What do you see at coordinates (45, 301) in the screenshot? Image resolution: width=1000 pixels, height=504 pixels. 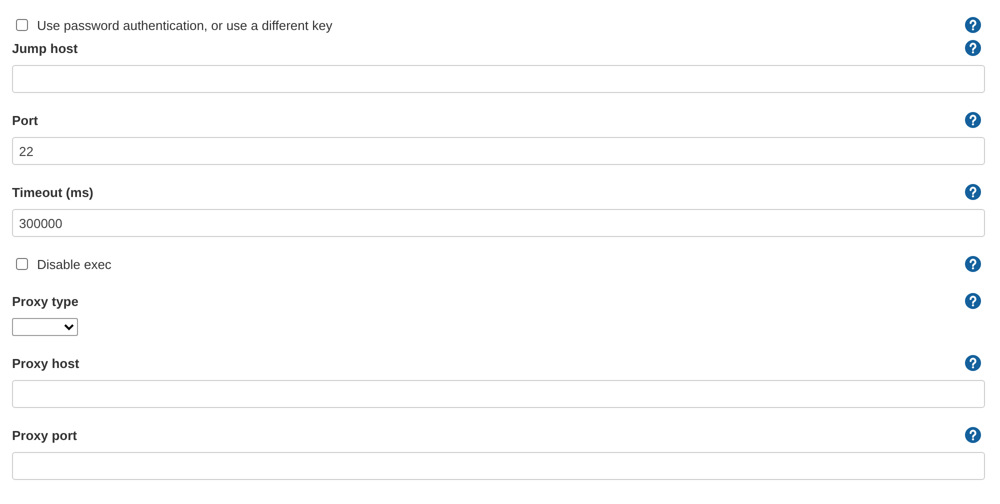 I see `field-label: Proxy type` at bounding box center [45, 301].